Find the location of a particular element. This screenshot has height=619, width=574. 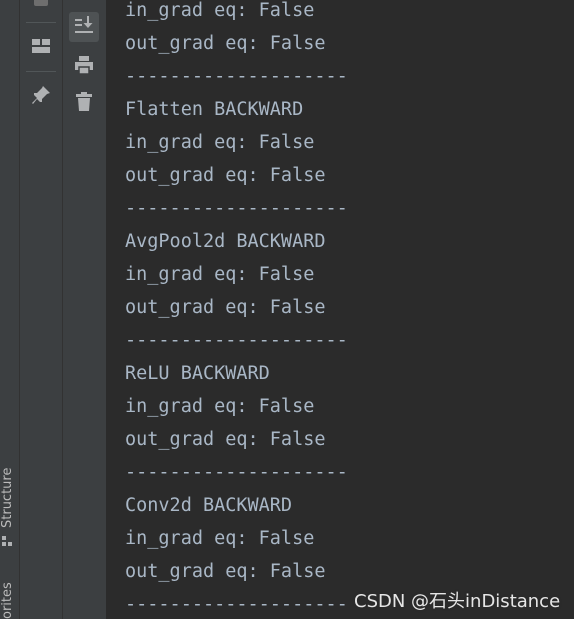

console-line: Flatten BACKWARD is located at coordinates (214, 109).